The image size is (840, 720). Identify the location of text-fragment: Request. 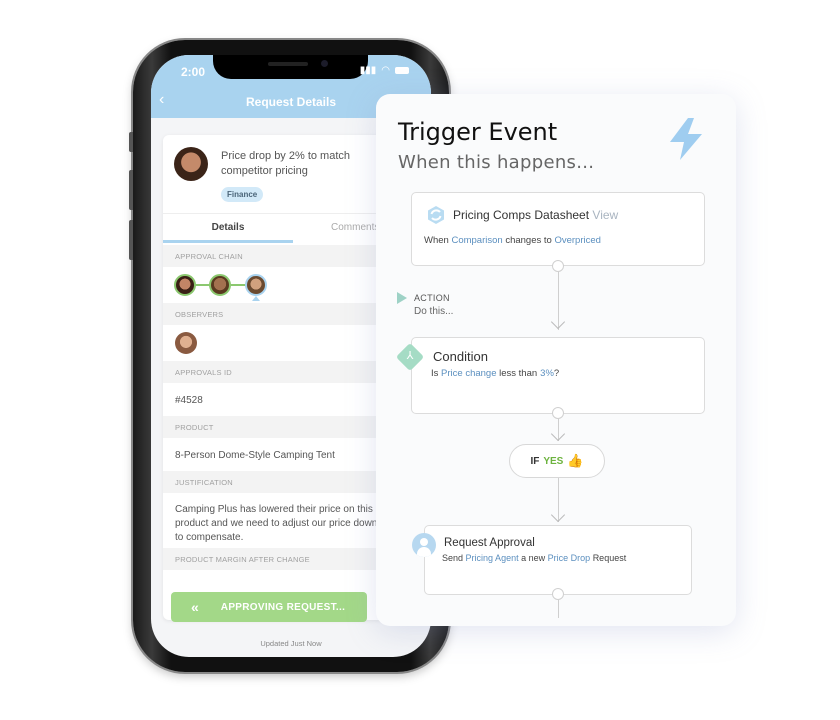
(609, 558).